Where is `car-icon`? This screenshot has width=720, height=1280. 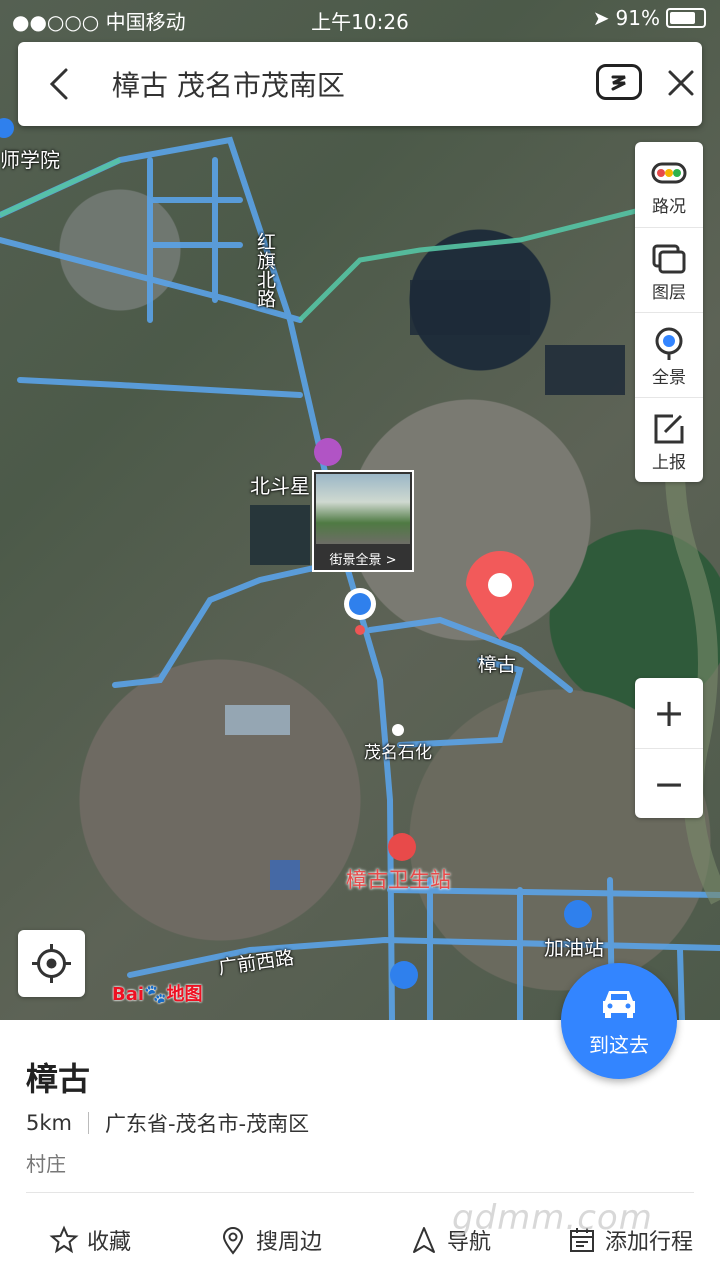
car-icon is located at coordinates (619, 1004).